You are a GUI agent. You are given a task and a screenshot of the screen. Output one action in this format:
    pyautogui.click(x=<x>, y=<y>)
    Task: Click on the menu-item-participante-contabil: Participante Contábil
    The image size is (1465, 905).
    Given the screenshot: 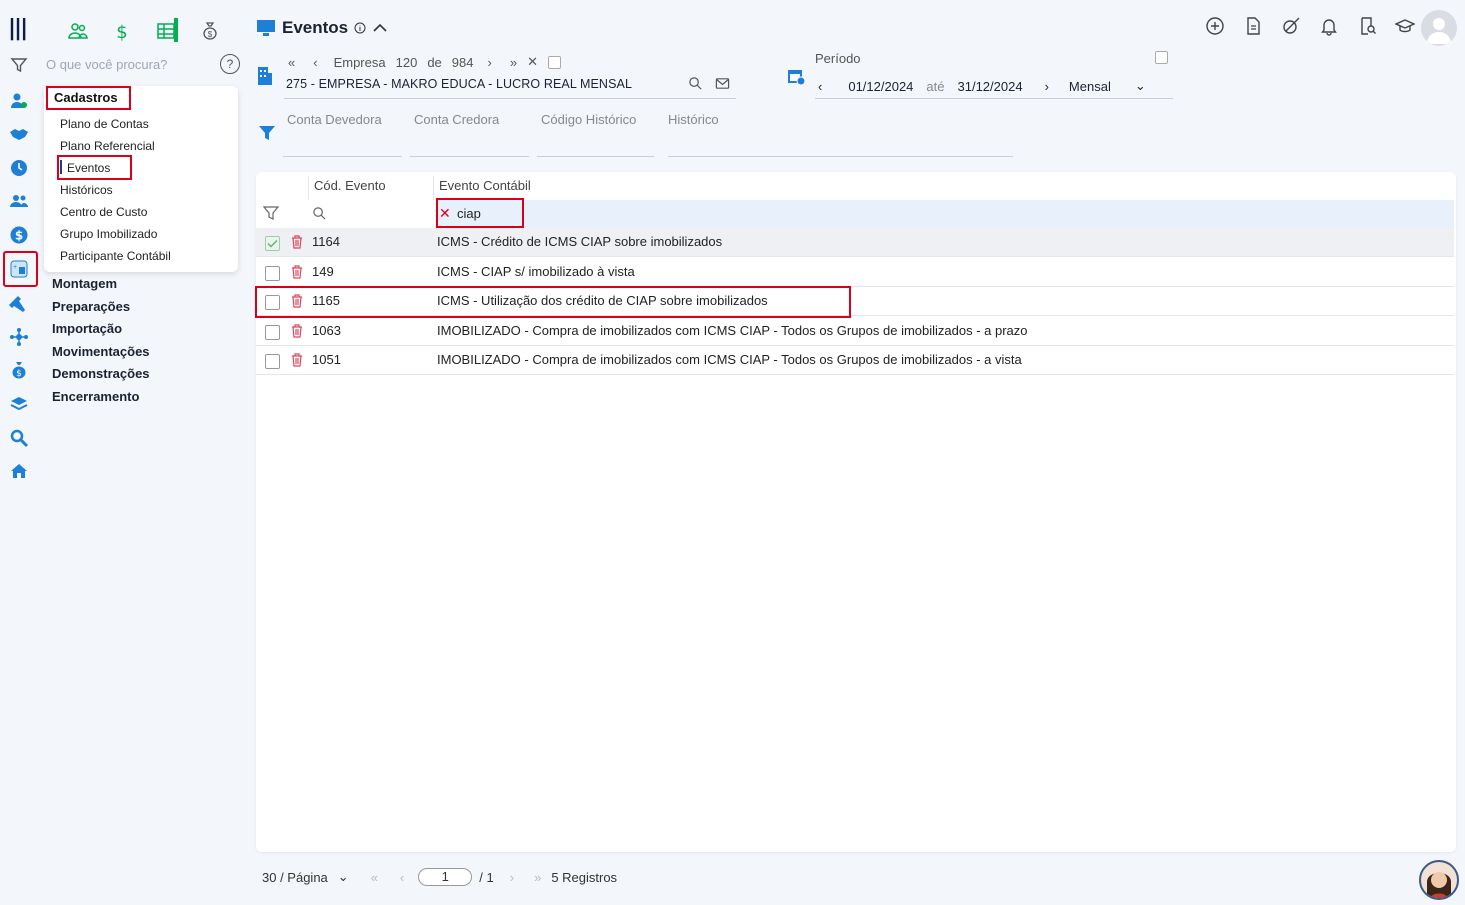 What is the action you would take?
    pyautogui.click(x=115, y=256)
    